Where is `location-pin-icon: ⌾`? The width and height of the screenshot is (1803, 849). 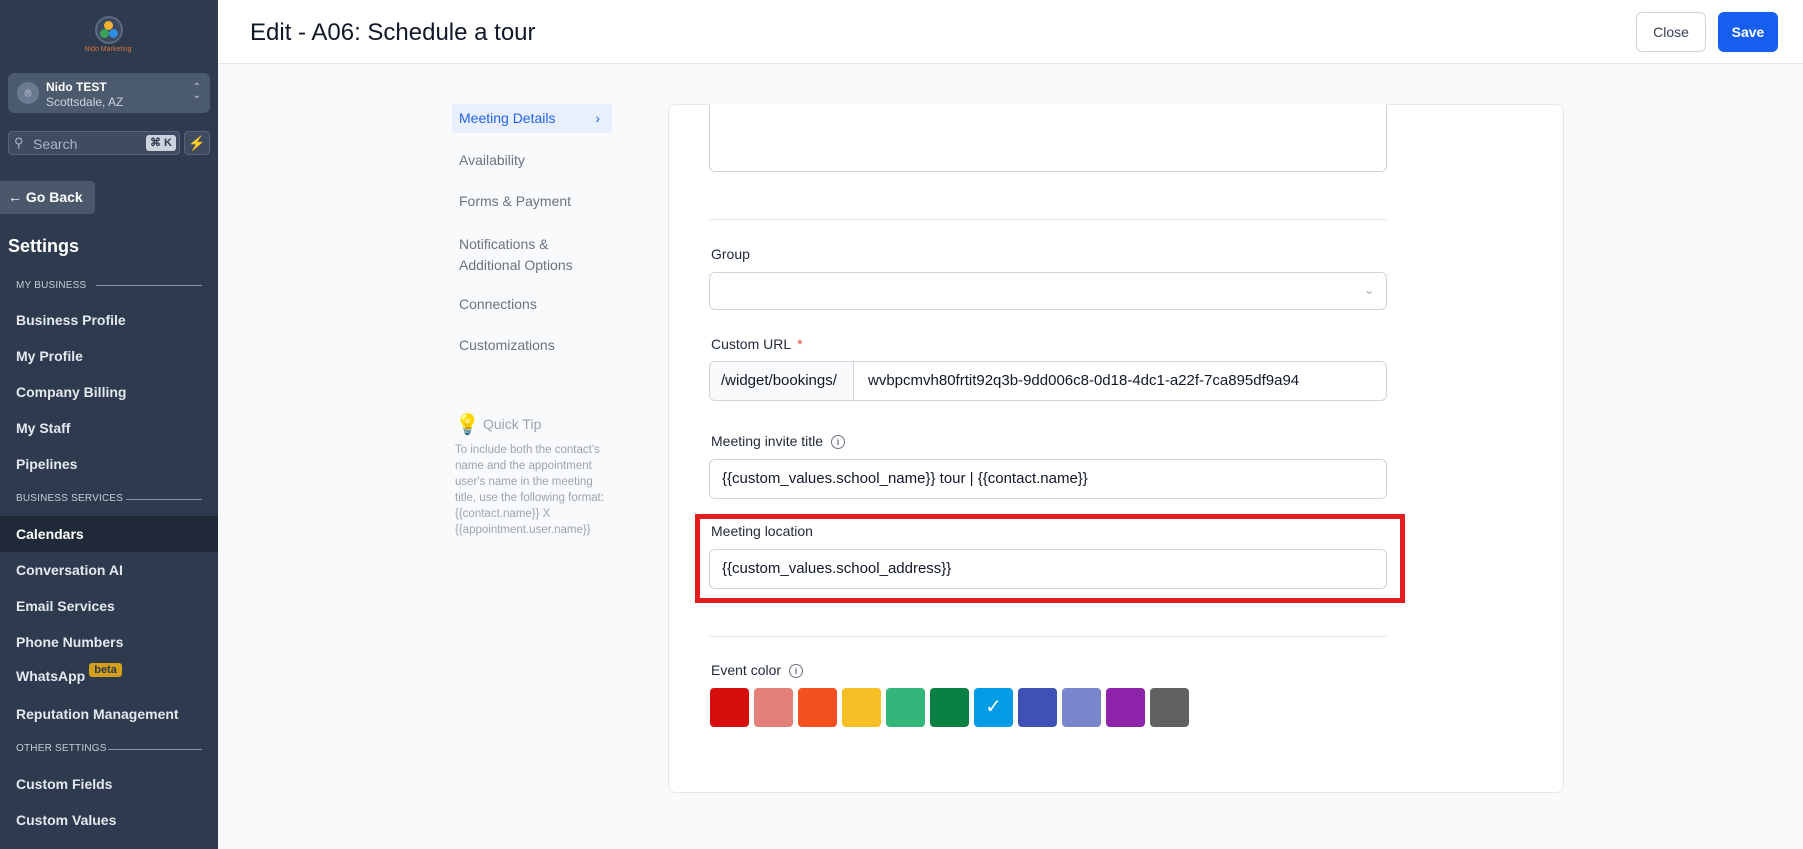 location-pin-icon: ⌾ is located at coordinates (28, 93).